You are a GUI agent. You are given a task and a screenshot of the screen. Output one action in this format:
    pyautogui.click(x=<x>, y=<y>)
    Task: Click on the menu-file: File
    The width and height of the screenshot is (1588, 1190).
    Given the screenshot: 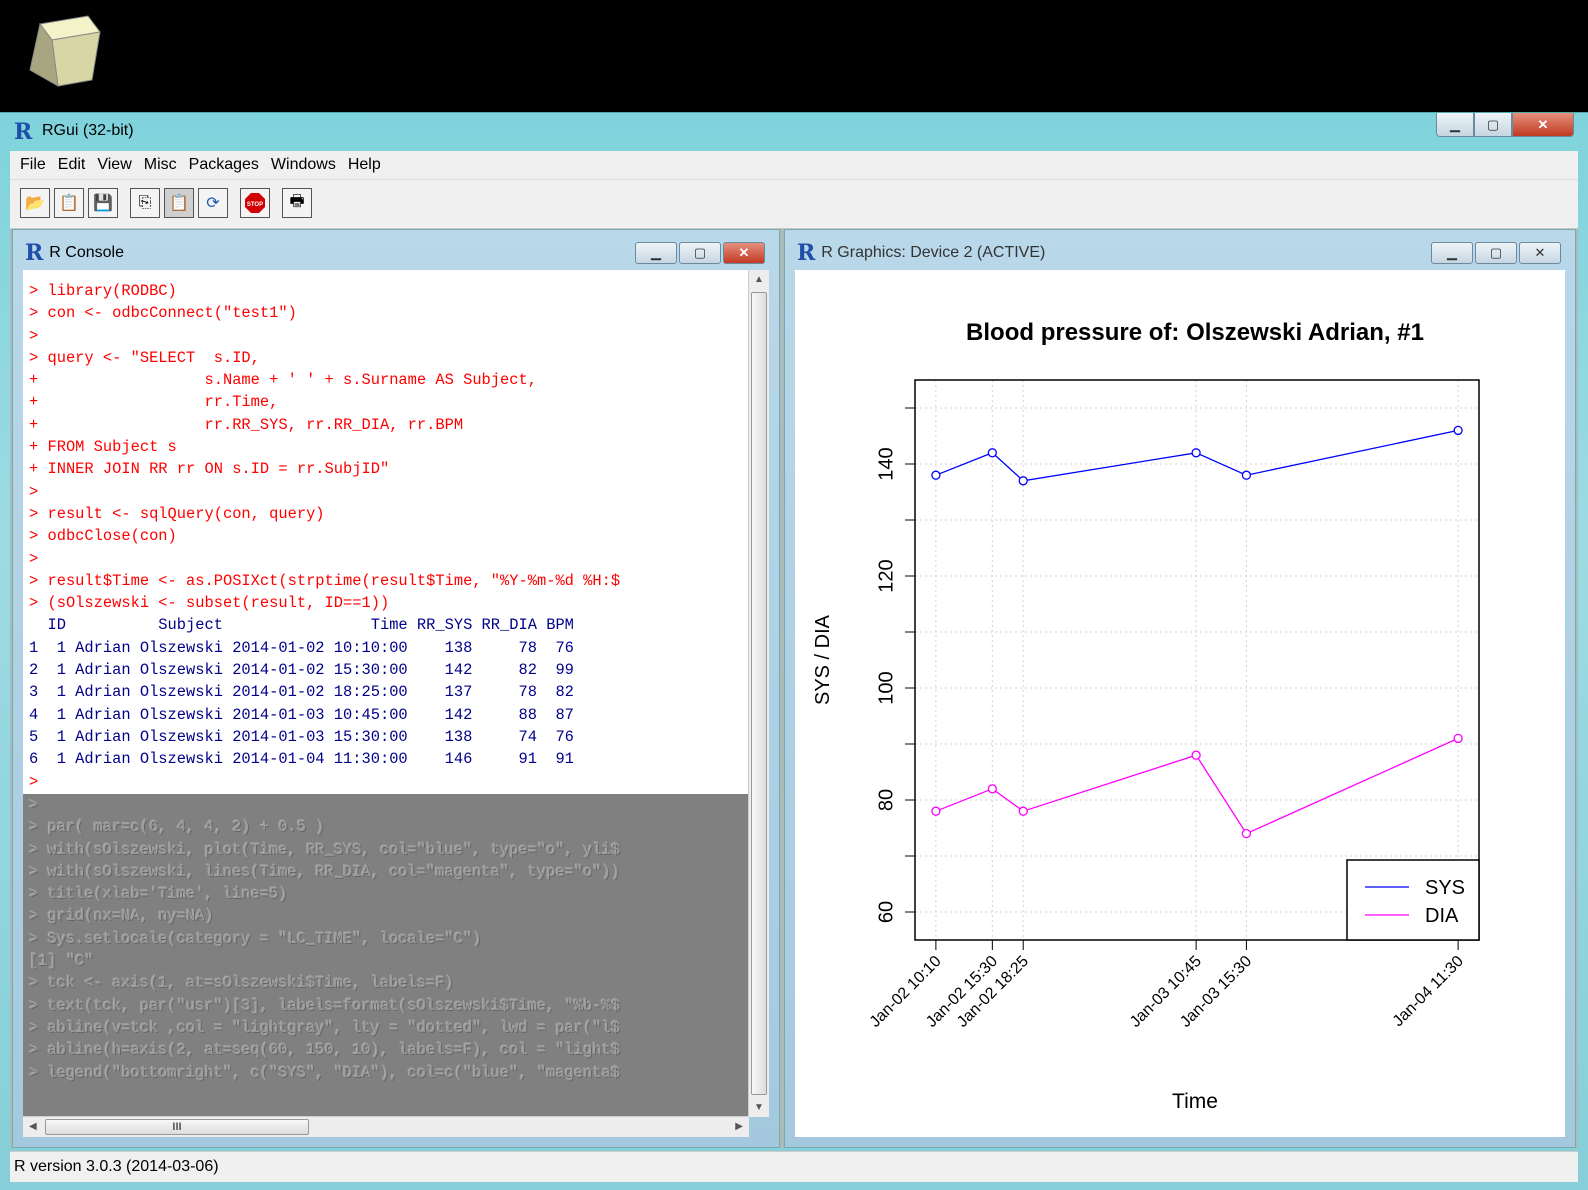 What is the action you would take?
    pyautogui.click(x=33, y=165)
    